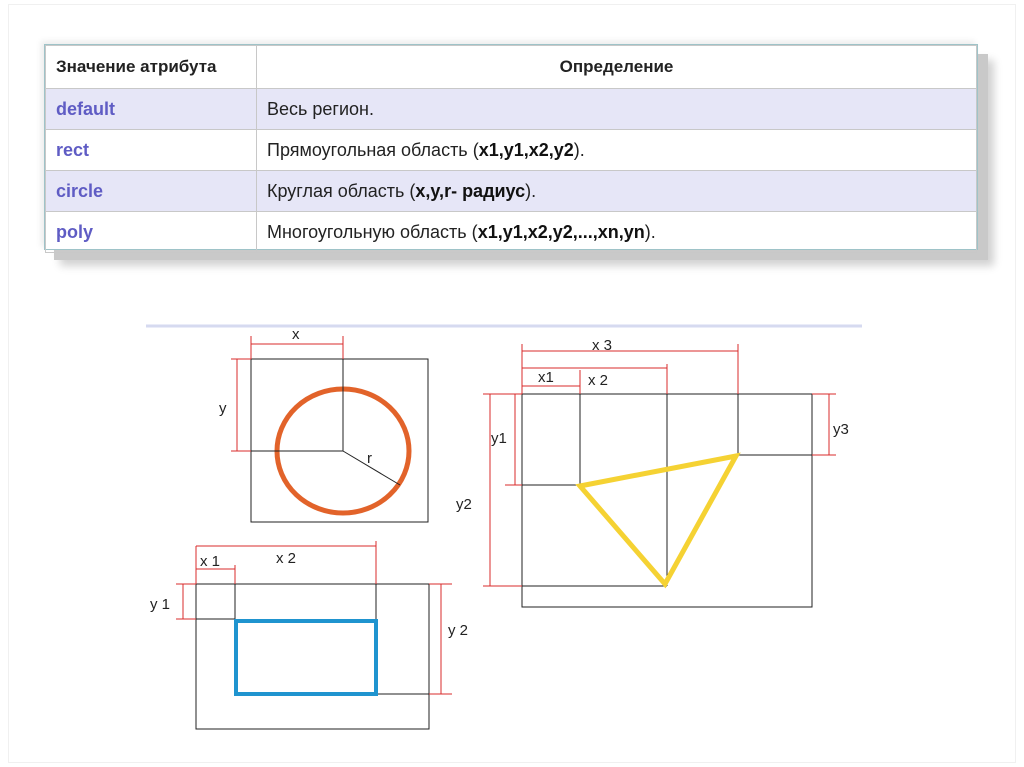 The width and height of the screenshot is (1024, 767). Describe the element at coordinates (223, 408) in the screenshot. I see `label-y: y` at that location.